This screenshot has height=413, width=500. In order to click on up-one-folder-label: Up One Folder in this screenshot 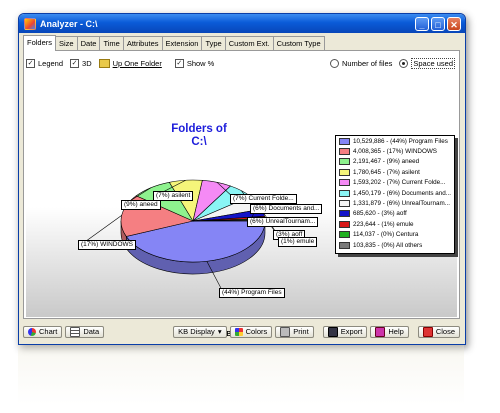, I will do `click(137, 63)`.